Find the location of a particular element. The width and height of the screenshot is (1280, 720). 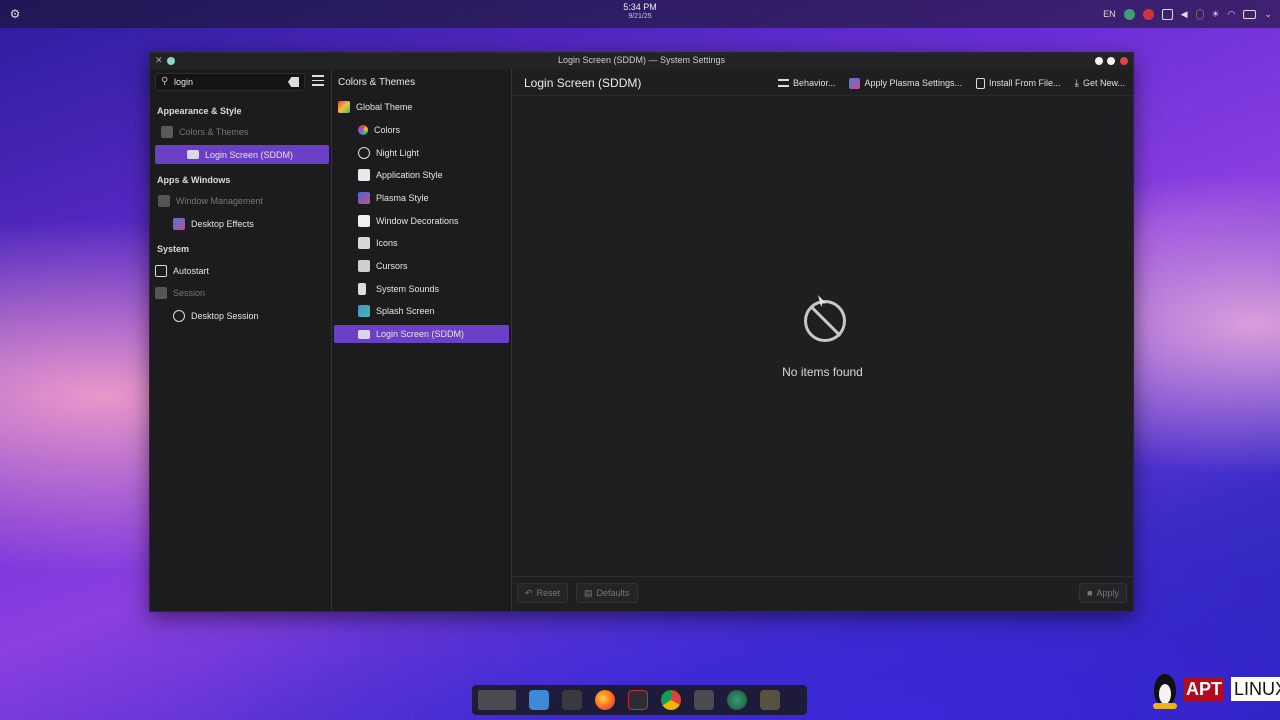

list-item-label: Plasma Style is located at coordinates (402, 198).